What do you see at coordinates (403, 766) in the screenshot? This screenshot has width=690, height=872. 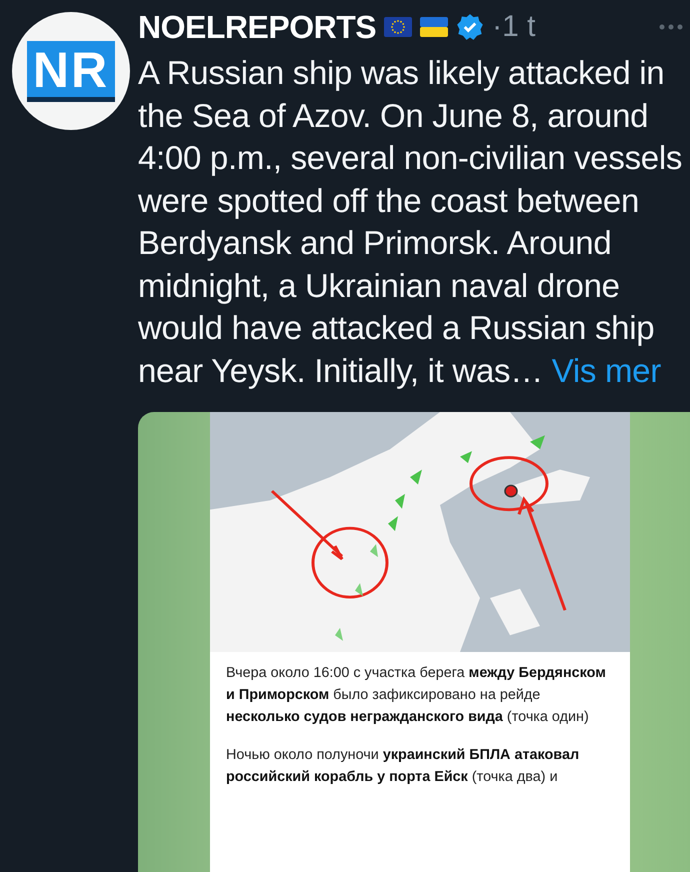 I see `message-paragraph: Ночью около полуночи украинский БПЛА атаковал российский корабль у порта Ейск (точка два) и` at bounding box center [403, 766].